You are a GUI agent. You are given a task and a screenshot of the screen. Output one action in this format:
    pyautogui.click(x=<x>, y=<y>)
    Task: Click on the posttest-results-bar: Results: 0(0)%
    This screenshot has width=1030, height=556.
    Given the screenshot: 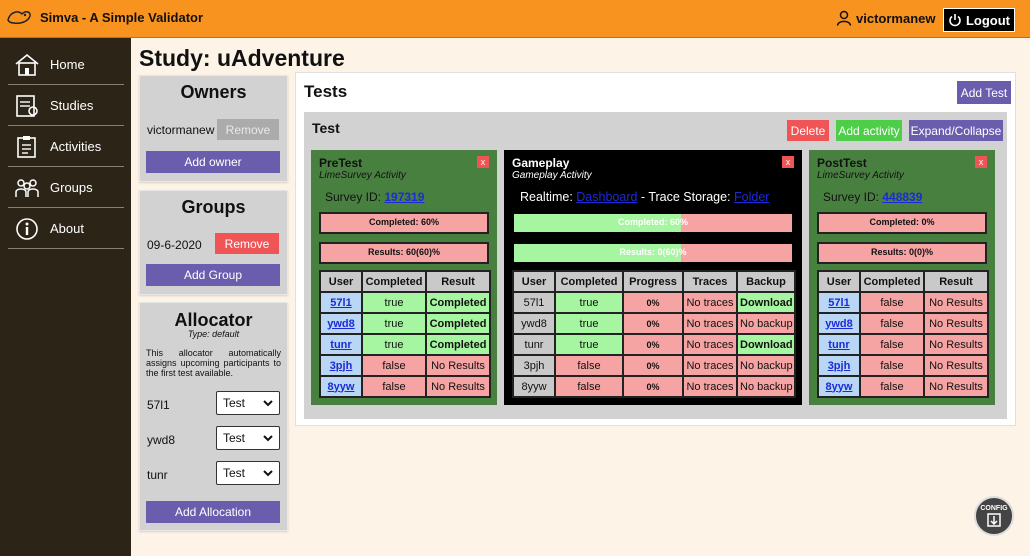 What is the action you would take?
    pyautogui.click(x=902, y=253)
    